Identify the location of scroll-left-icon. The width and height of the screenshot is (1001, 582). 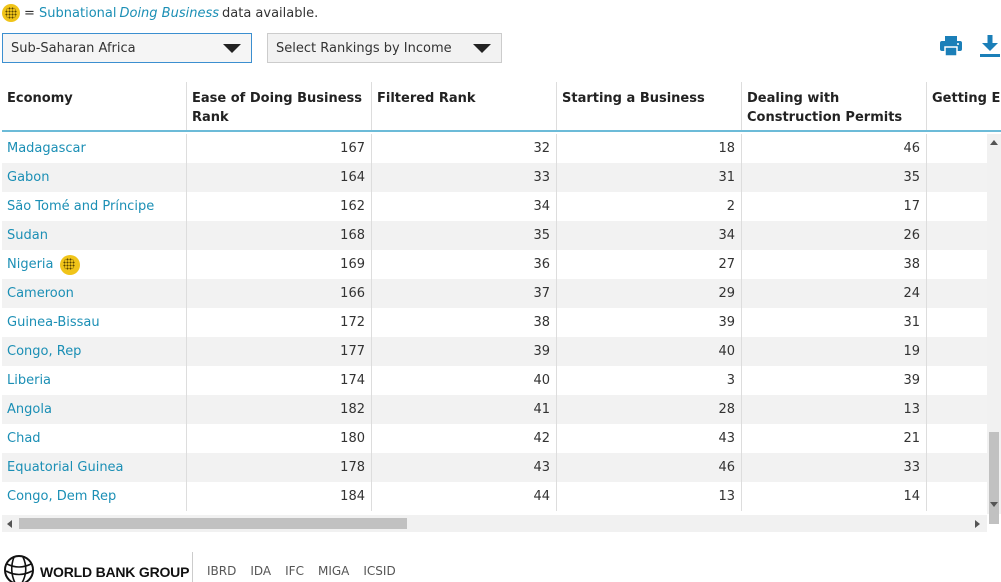
(9, 524).